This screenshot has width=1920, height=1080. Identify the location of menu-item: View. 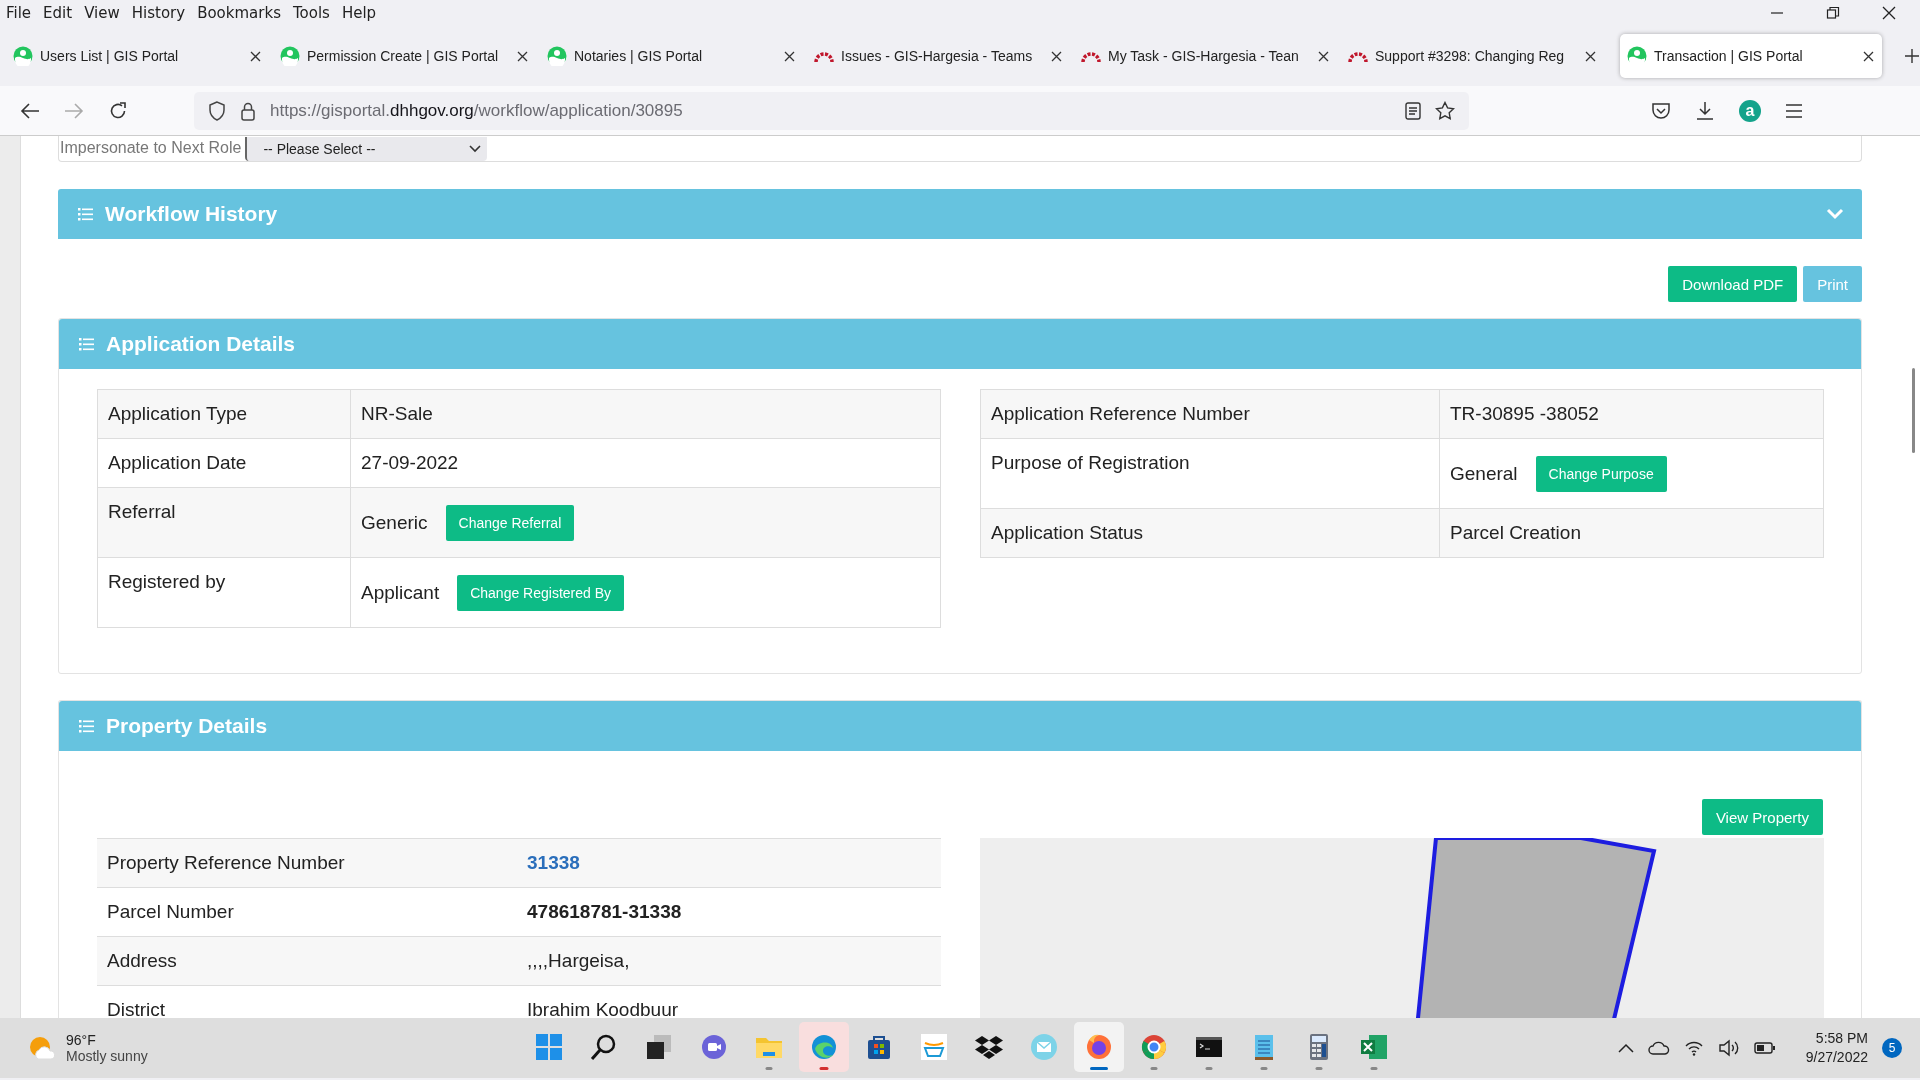
(102, 13).